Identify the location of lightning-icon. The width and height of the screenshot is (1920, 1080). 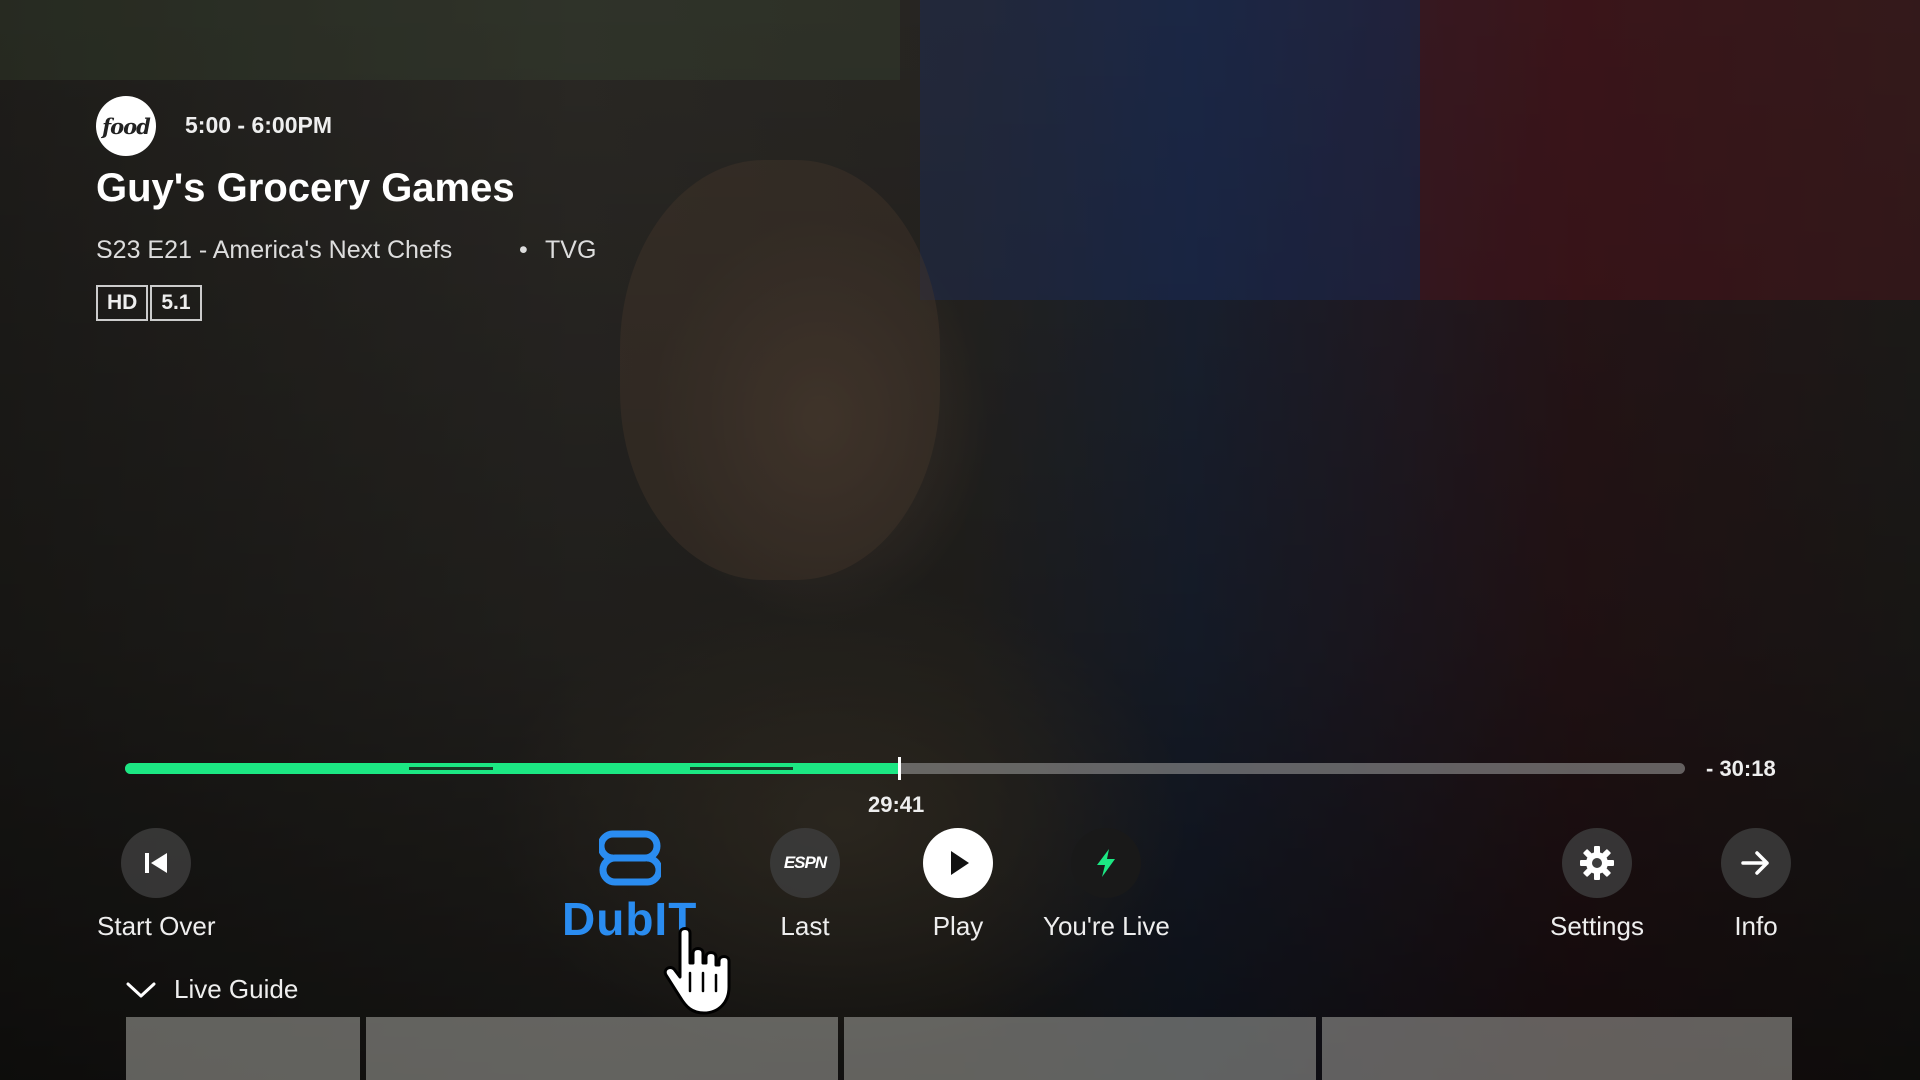
(1106, 863).